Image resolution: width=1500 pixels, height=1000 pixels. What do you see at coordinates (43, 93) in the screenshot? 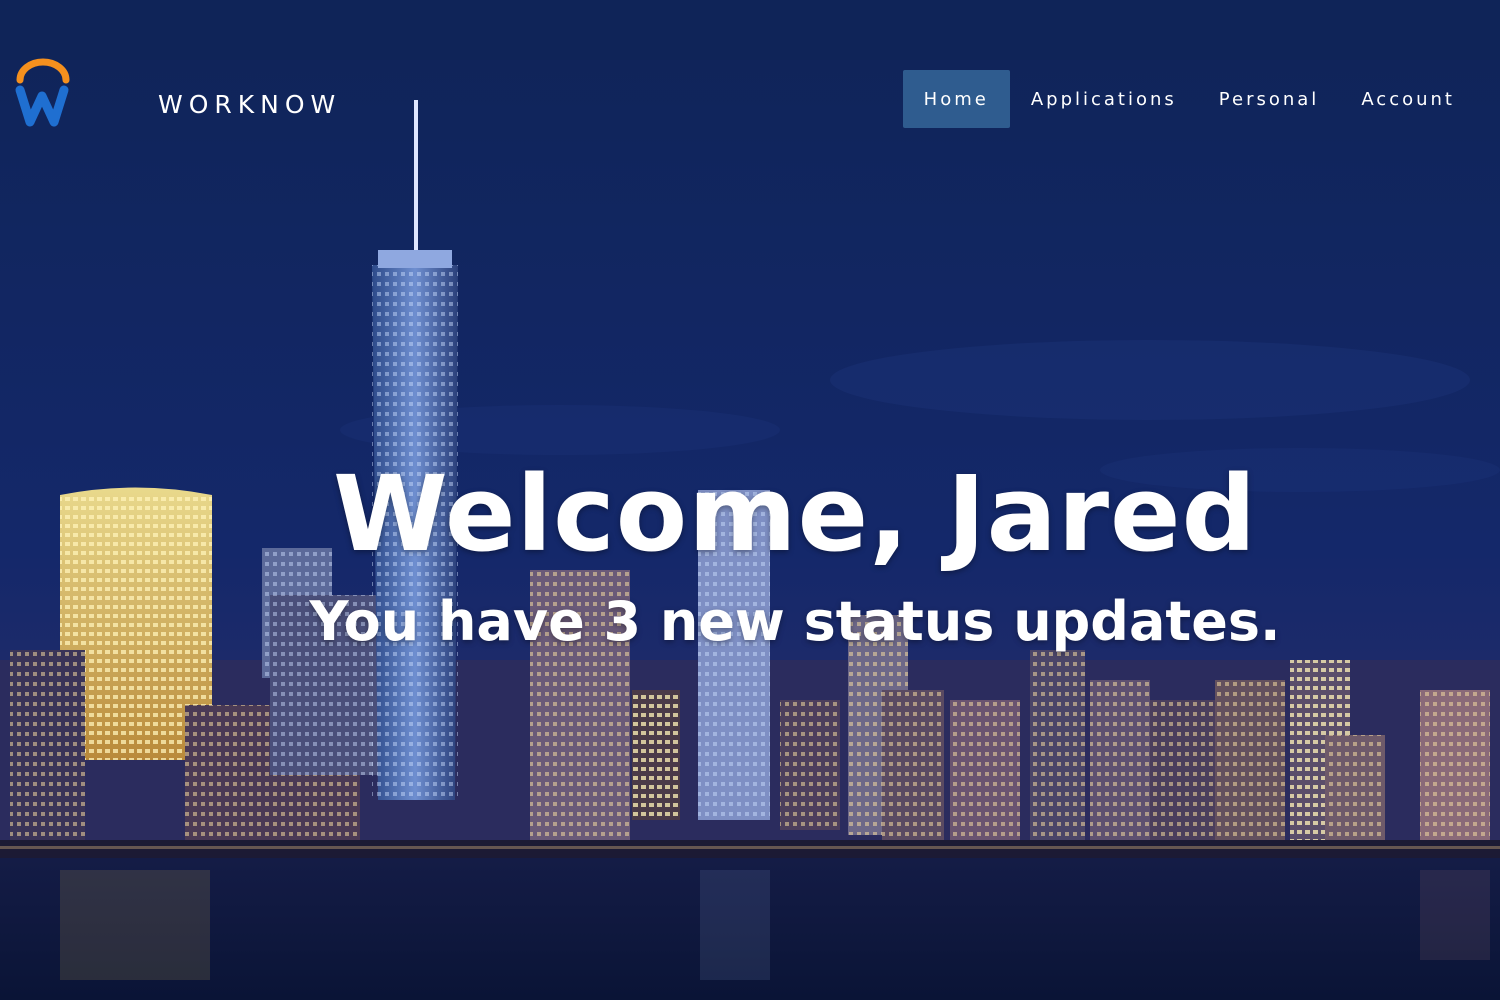
I see `workday-w-logo-icon` at bounding box center [43, 93].